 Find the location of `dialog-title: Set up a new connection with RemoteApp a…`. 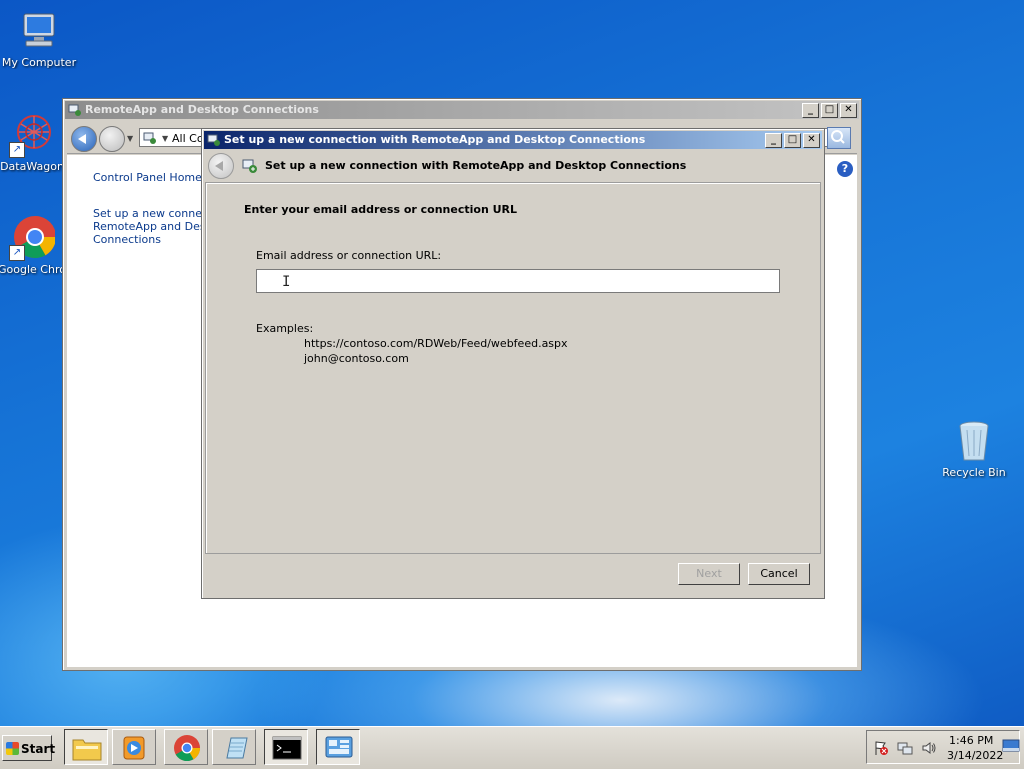

dialog-title: Set up a new connection with RemoteApp a… is located at coordinates (435, 139).